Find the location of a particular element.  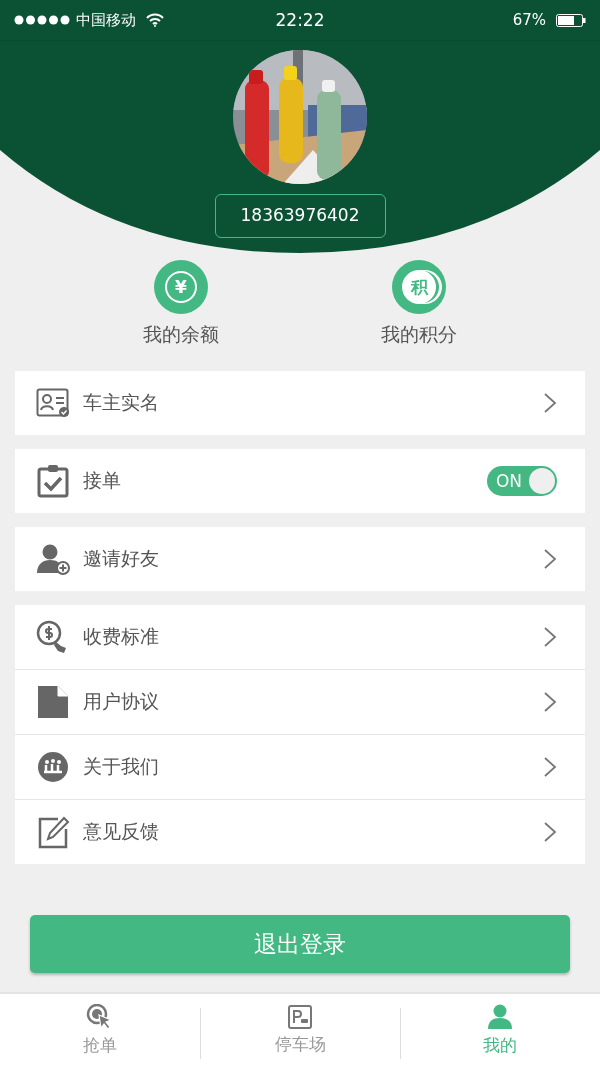

menu-item: 用户协议 is located at coordinates (300, 702).